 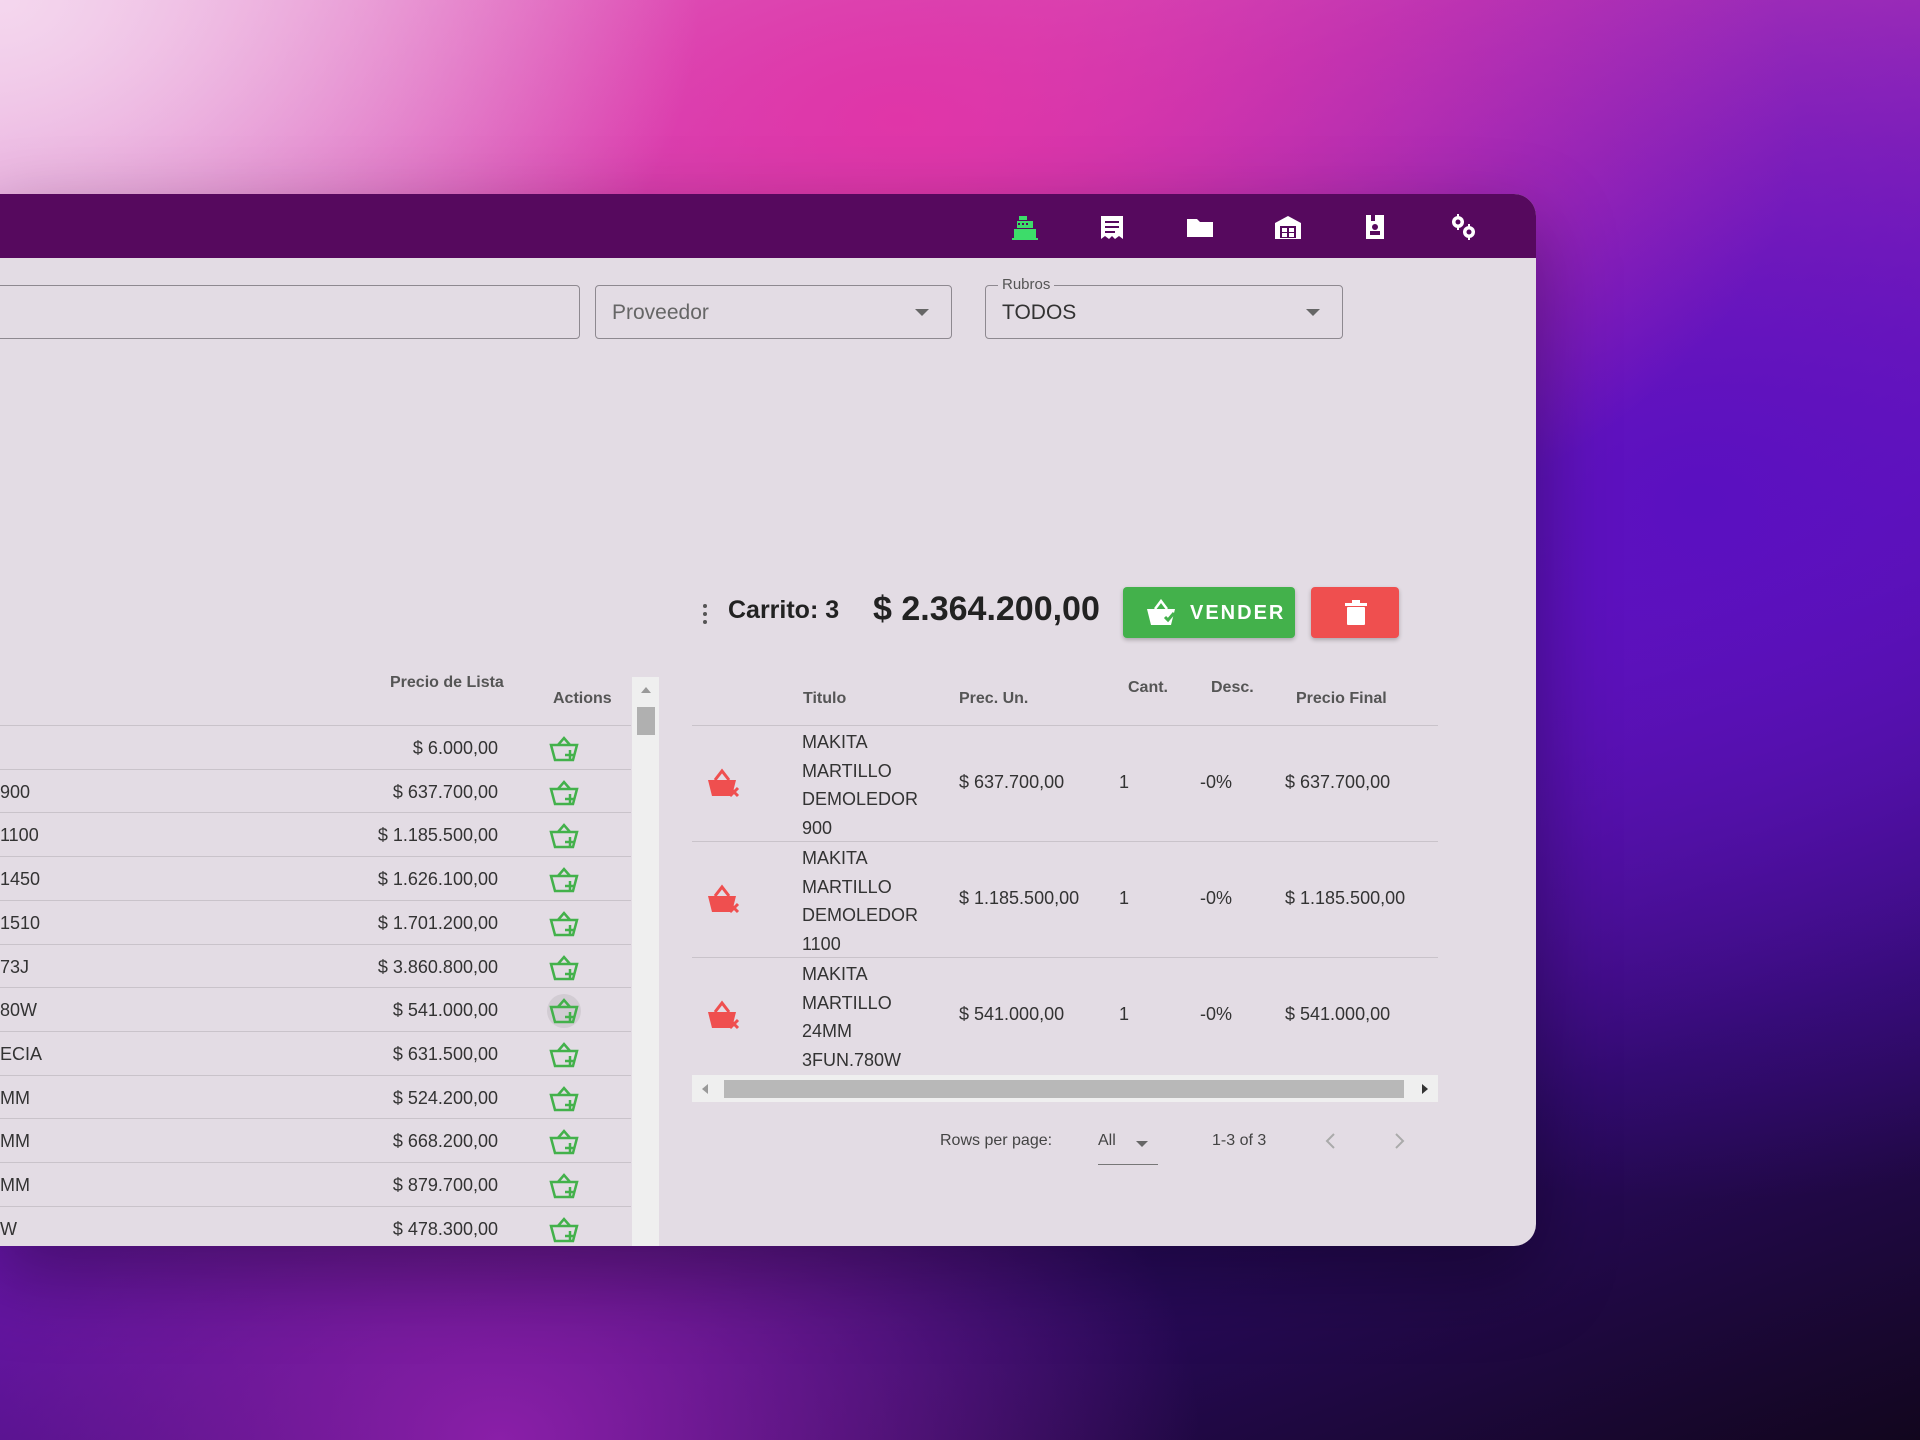 What do you see at coordinates (437, 879) in the screenshot?
I see `product-price: $ 1.626.100,00` at bounding box center [437, 879].